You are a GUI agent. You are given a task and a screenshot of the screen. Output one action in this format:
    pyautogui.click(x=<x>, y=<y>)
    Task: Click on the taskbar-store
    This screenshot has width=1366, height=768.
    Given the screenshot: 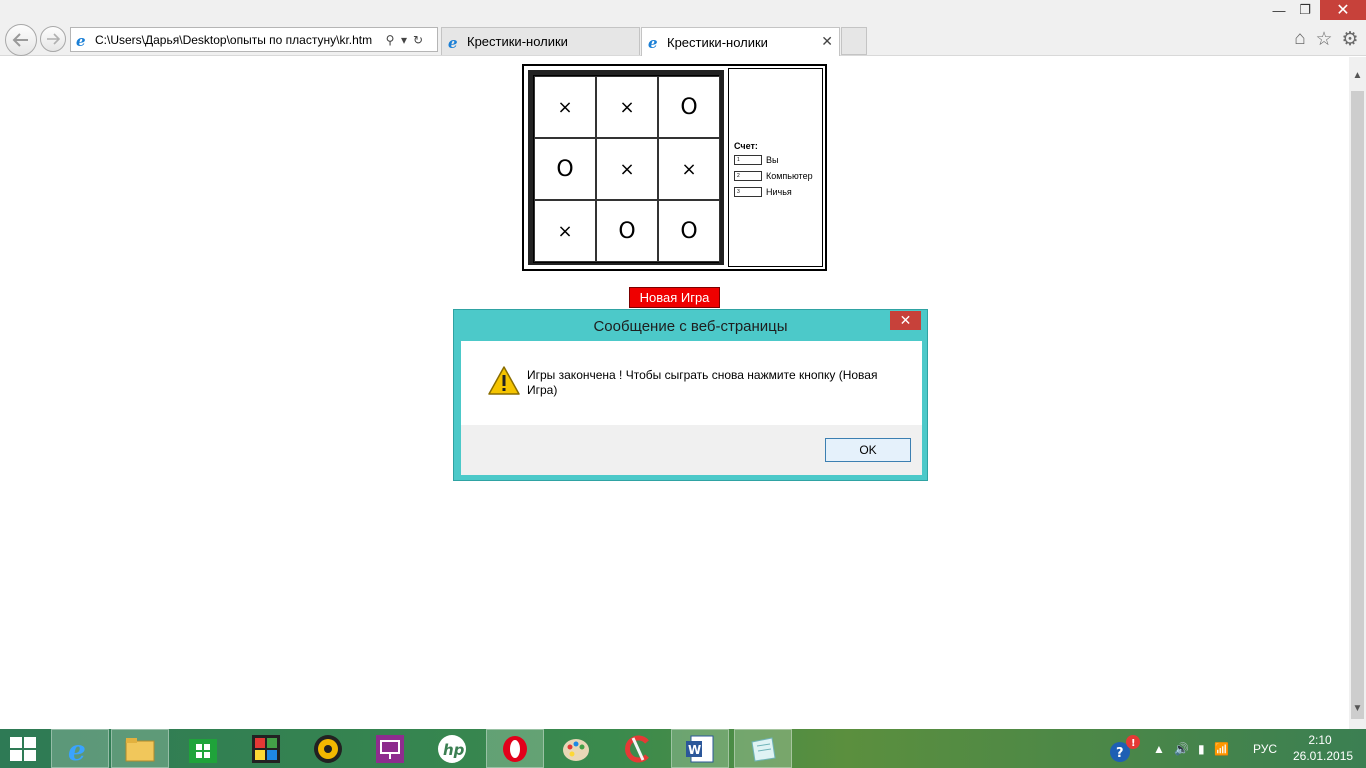 What is the action you would take?
    pyautogui.click(x=203, y=748)
    